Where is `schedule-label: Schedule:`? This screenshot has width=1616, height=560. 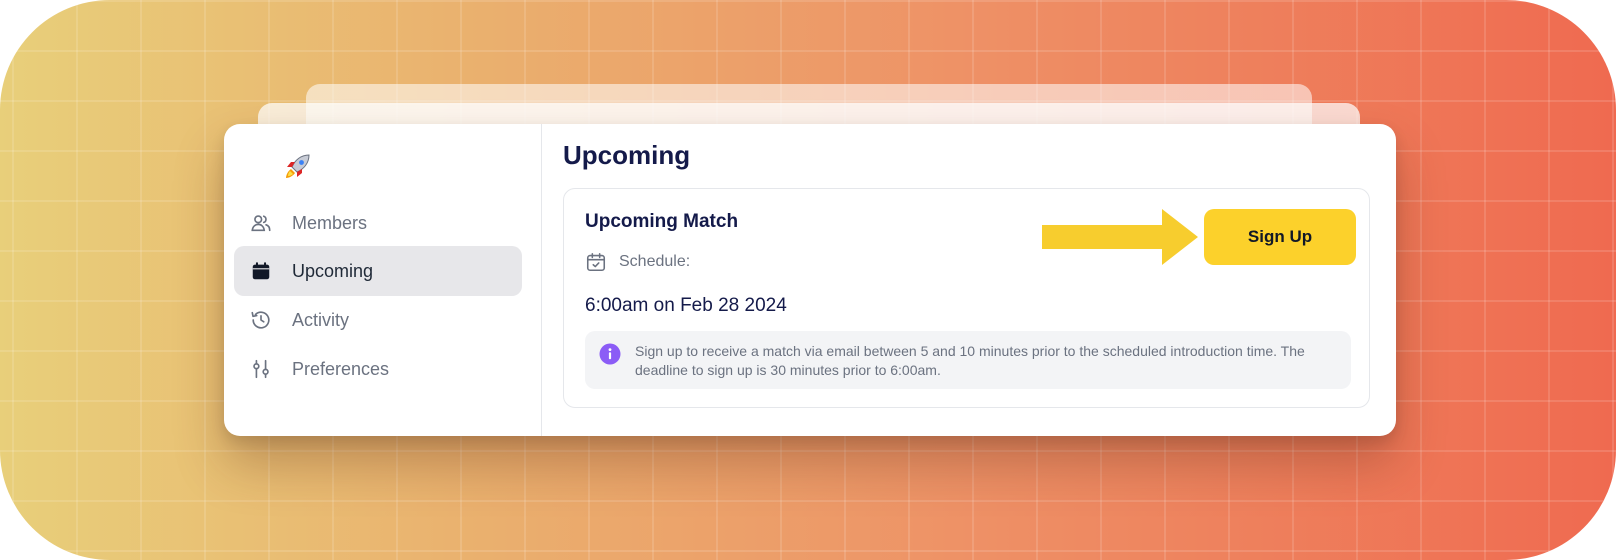 schedule-label: Schedule: is located at coordinates (655, 261).